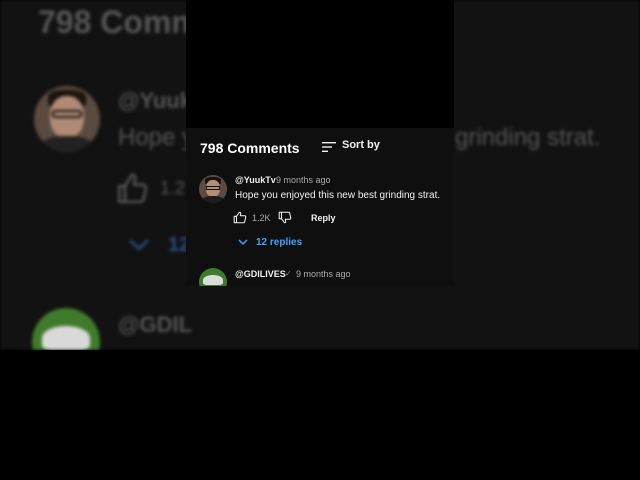 Image resolution: width=640 pixels, height=480 pixels. Describe the element at coordinates (285, 217) in the screenshot. I see `dislike-icon` at that location.